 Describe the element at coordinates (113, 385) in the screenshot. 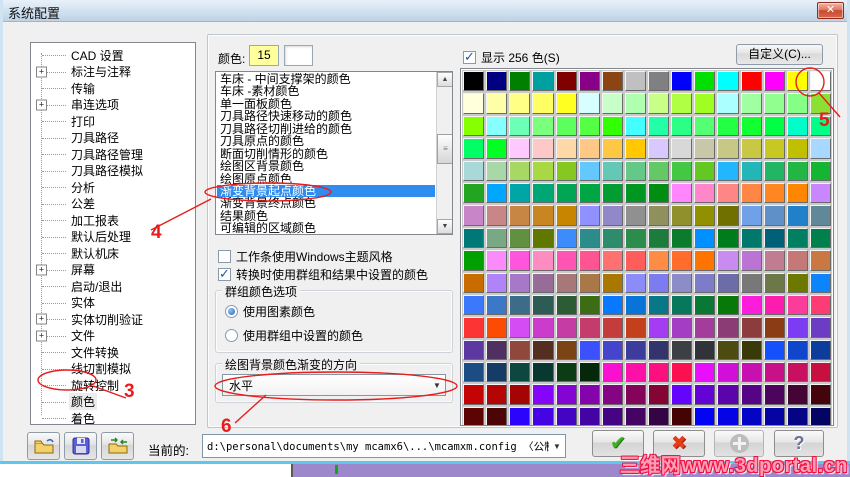

I see `tree-item: 旋转控制` at that location.